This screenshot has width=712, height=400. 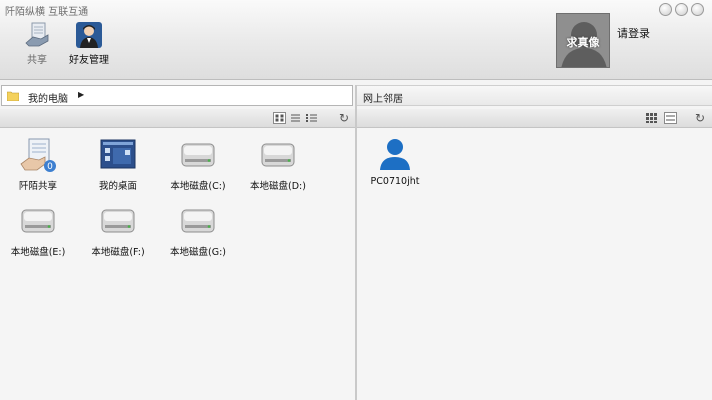 I want to click on friends-manage-button: 好友管理, so click(x=89, y=43).